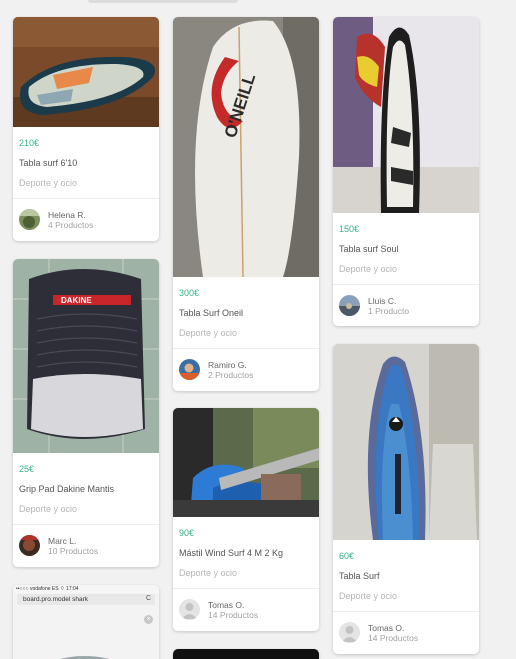 The height and width of the screenshot is (659, 516). I want to click on seller-info: Marc L. 10 Productos, so click(86, 545).